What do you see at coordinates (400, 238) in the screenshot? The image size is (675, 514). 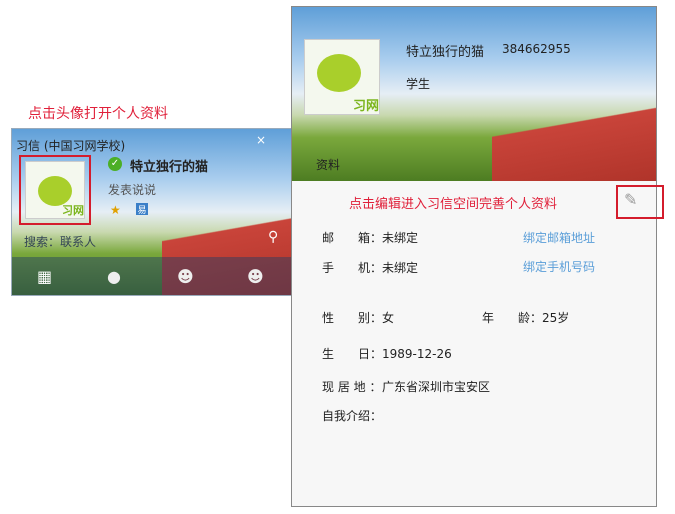 I see `email-value: 未绑定` at bounding box center [400, 238].